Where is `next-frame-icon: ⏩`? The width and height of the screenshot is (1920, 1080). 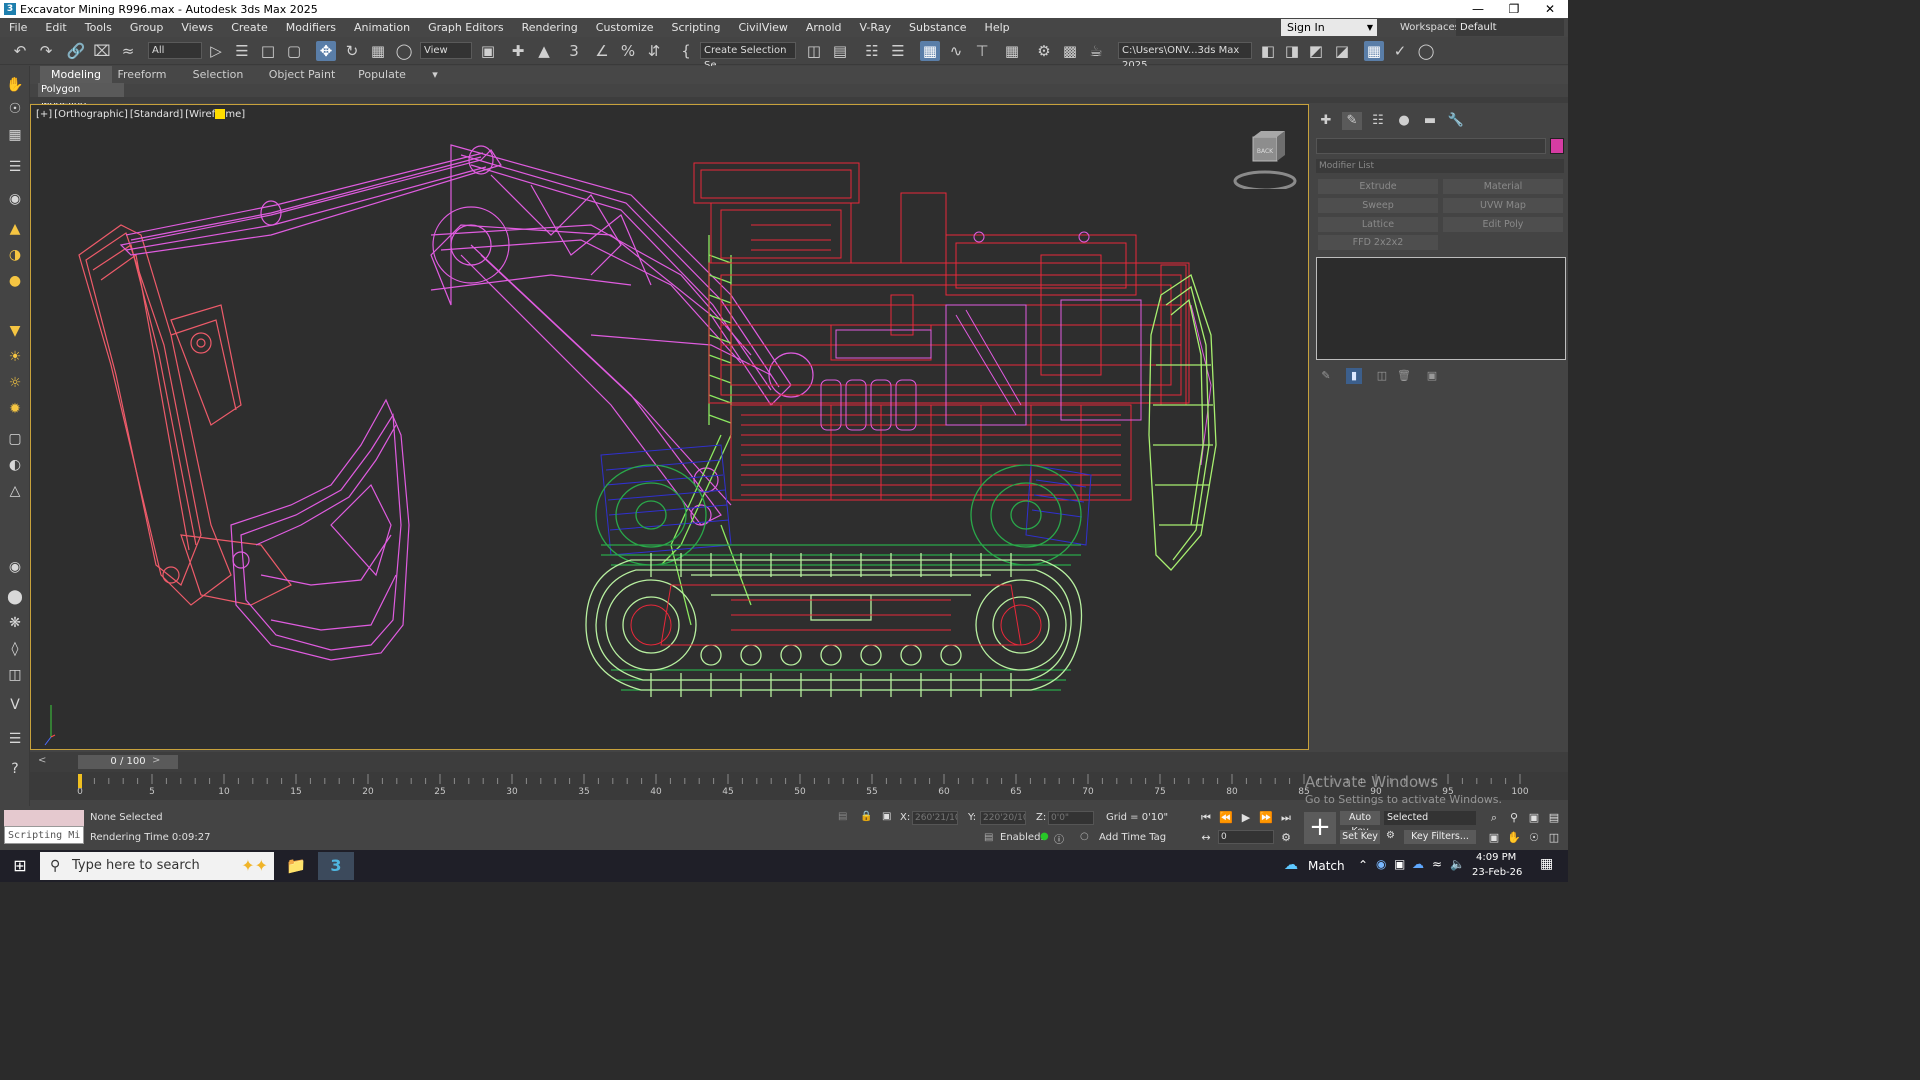
next-frame-icon: ⏩ is located at coordinates (1266, 818).